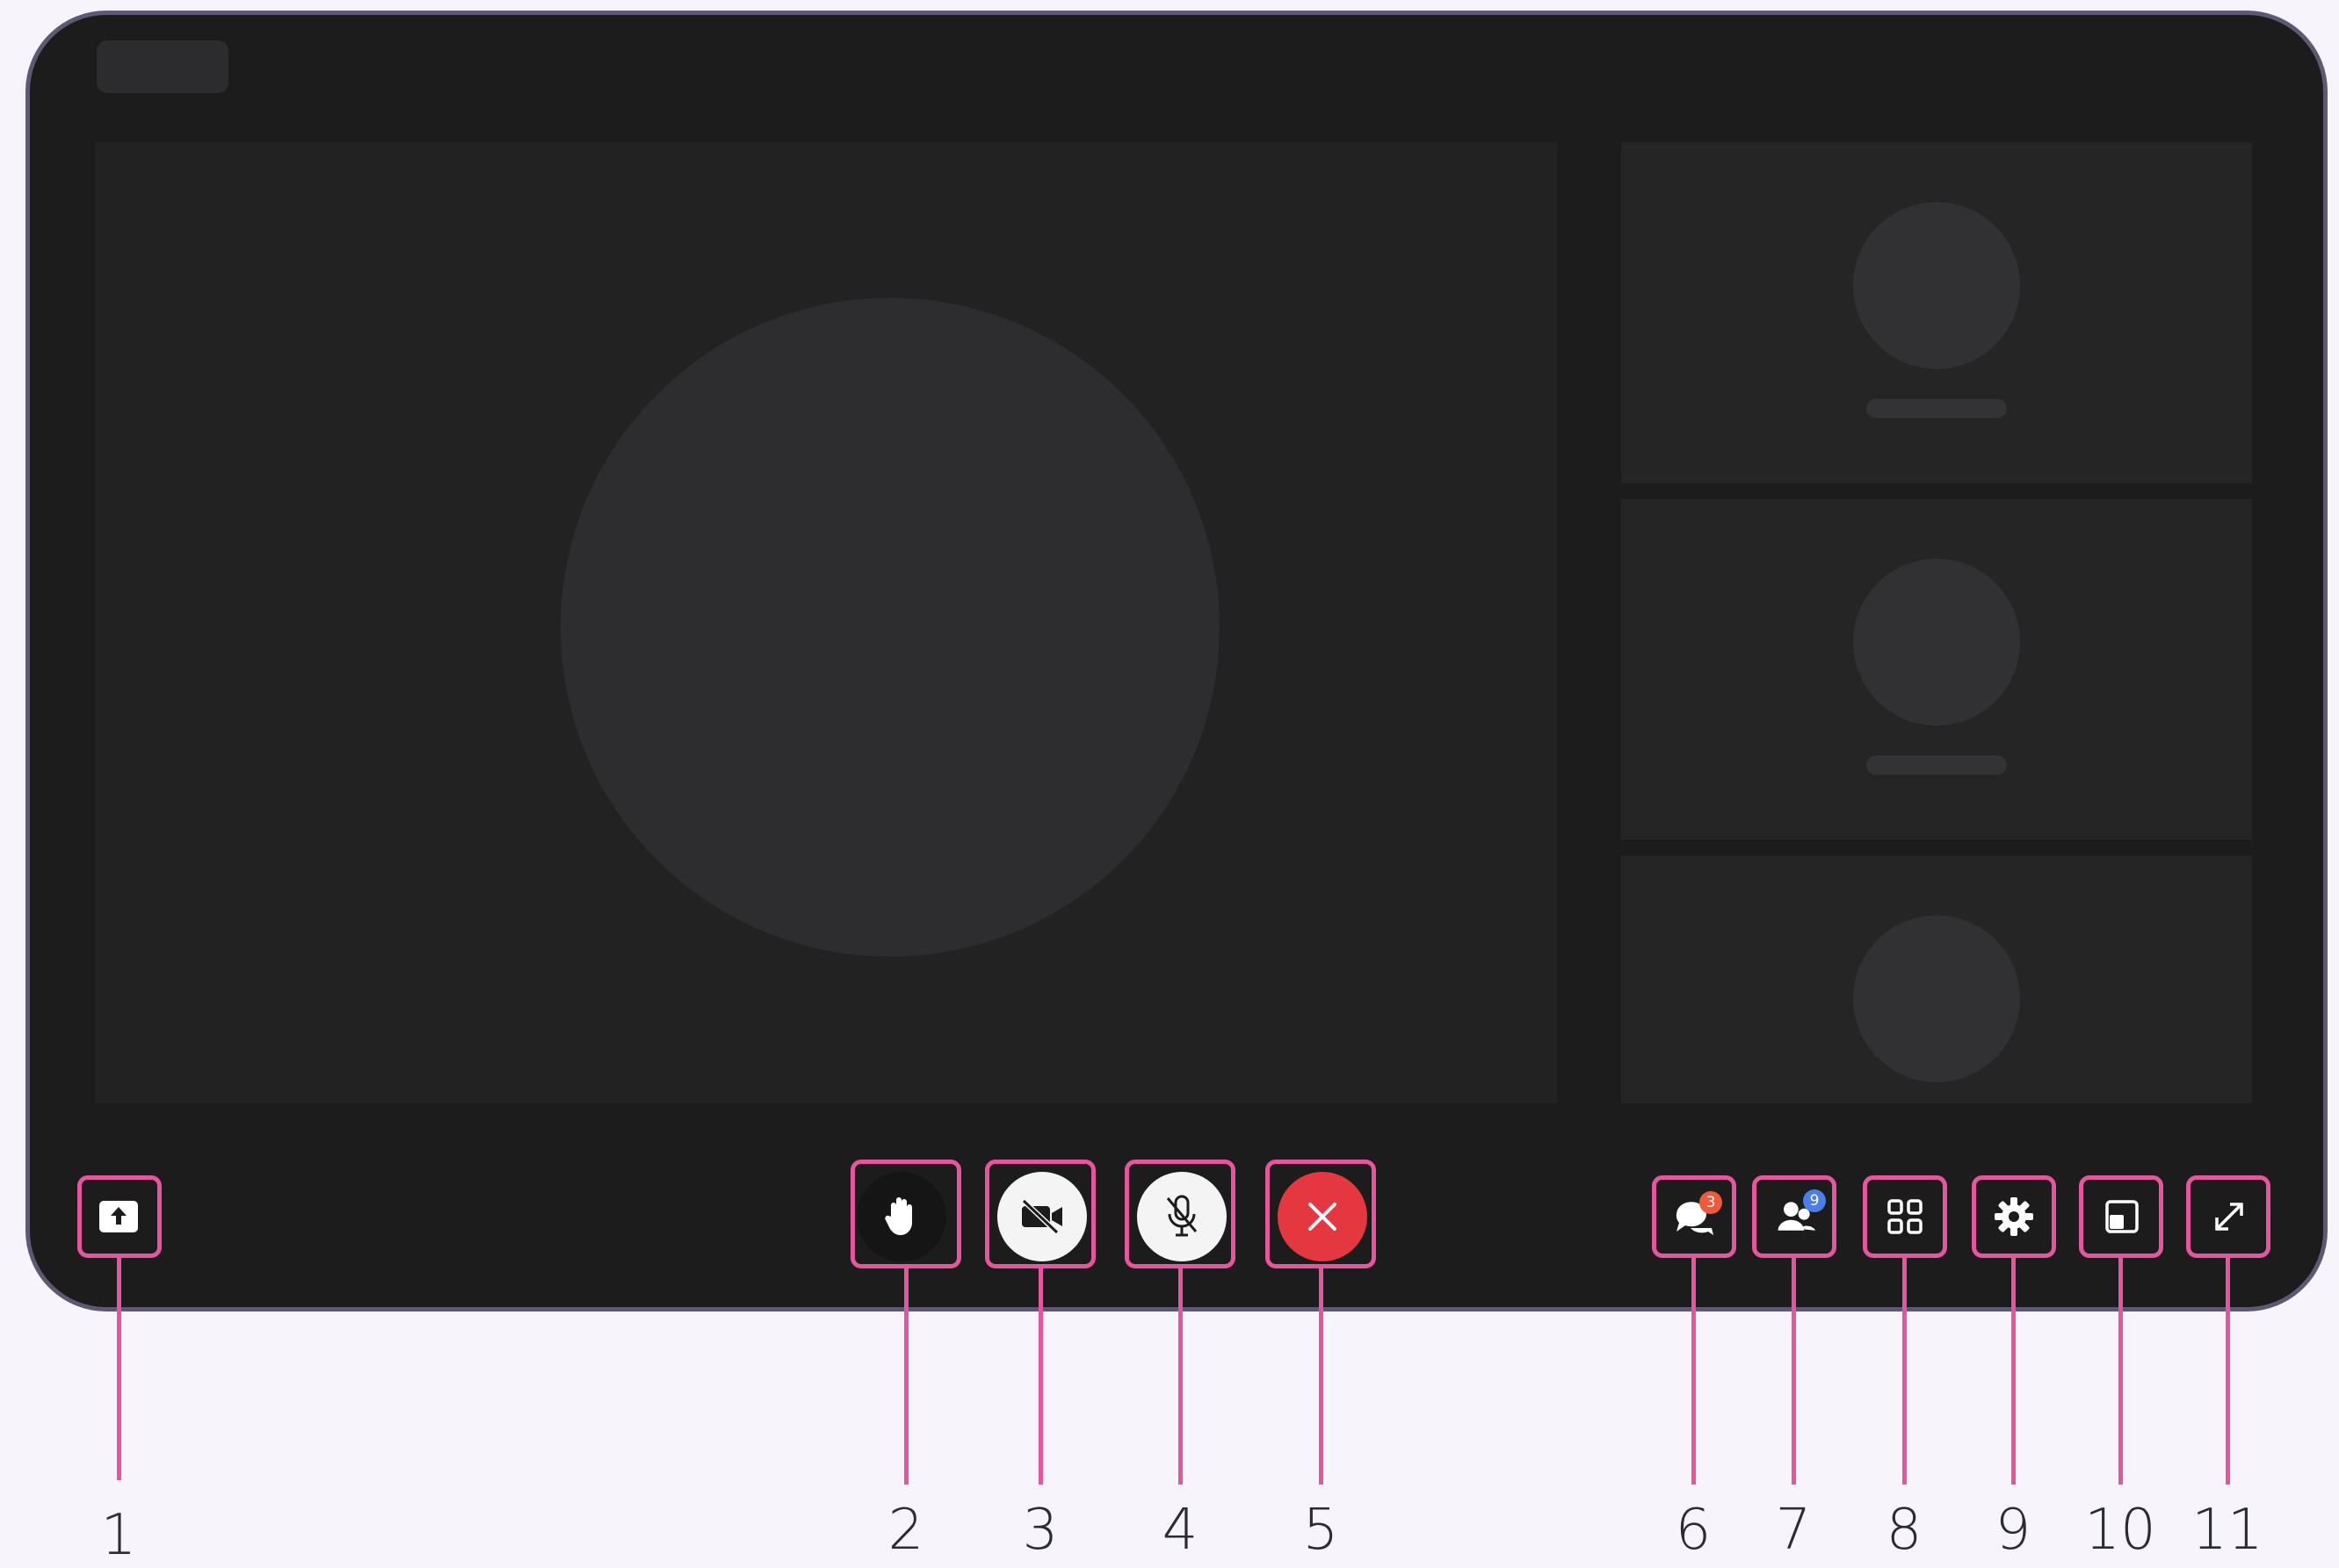 This screenshot has height=1568, width=2339. What do you see at coordinates (1696, 1215) in the screenshot?
I see `chat-button: 3` at bounding box center [1696, 1215].